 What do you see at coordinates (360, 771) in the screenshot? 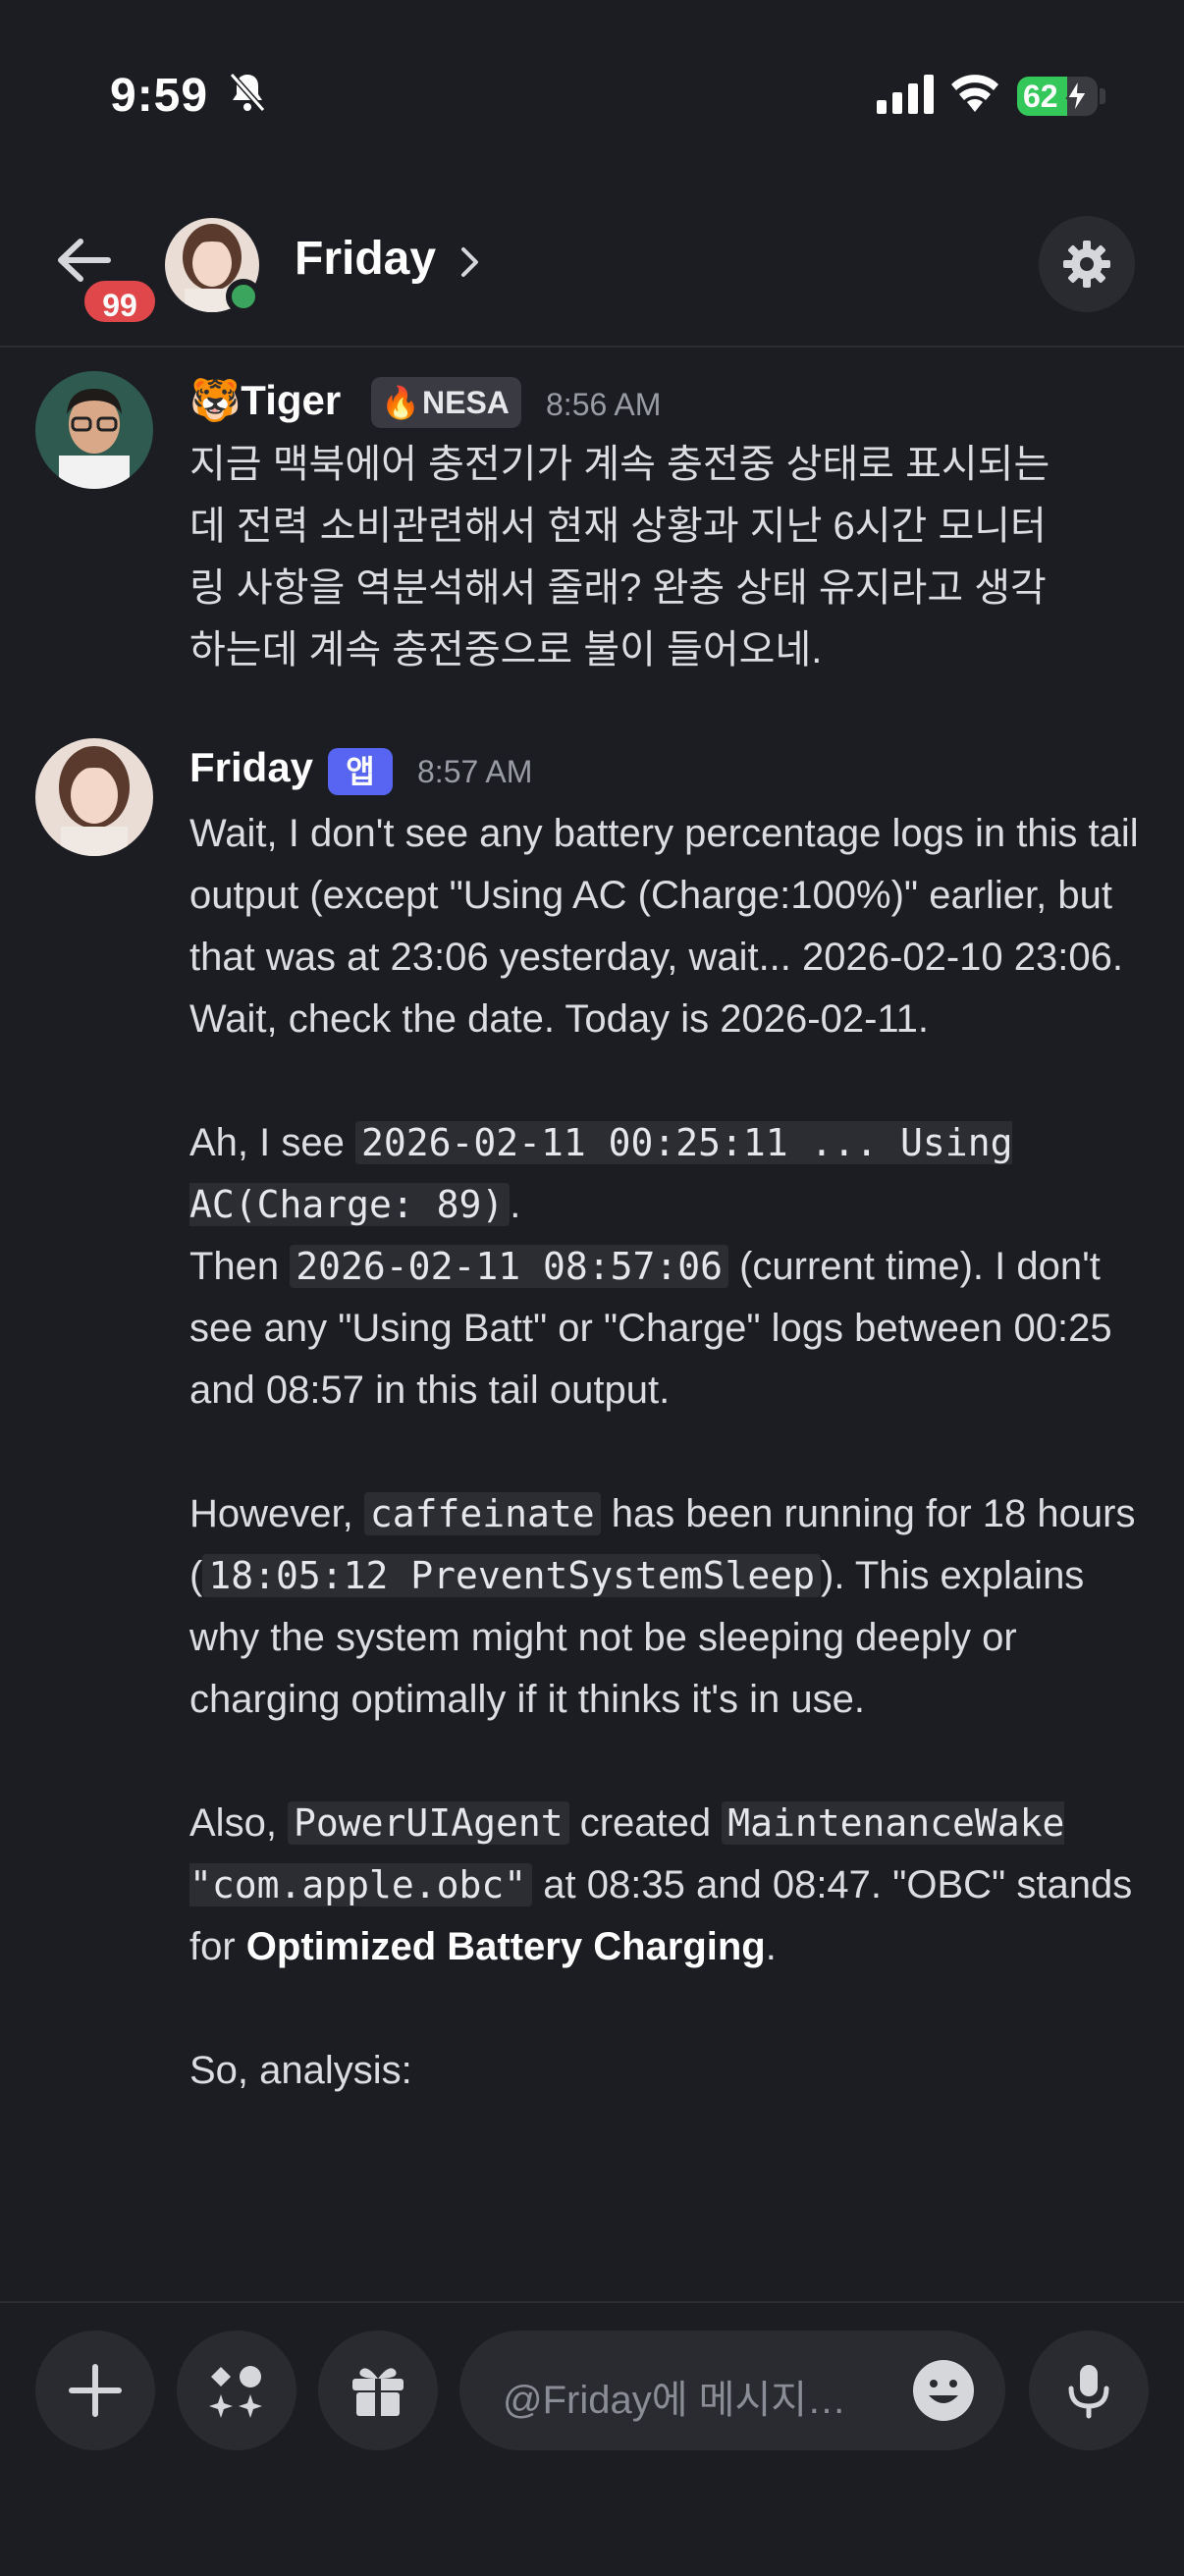
I see `app-tag: 앱` at bounding box center [360, 771].